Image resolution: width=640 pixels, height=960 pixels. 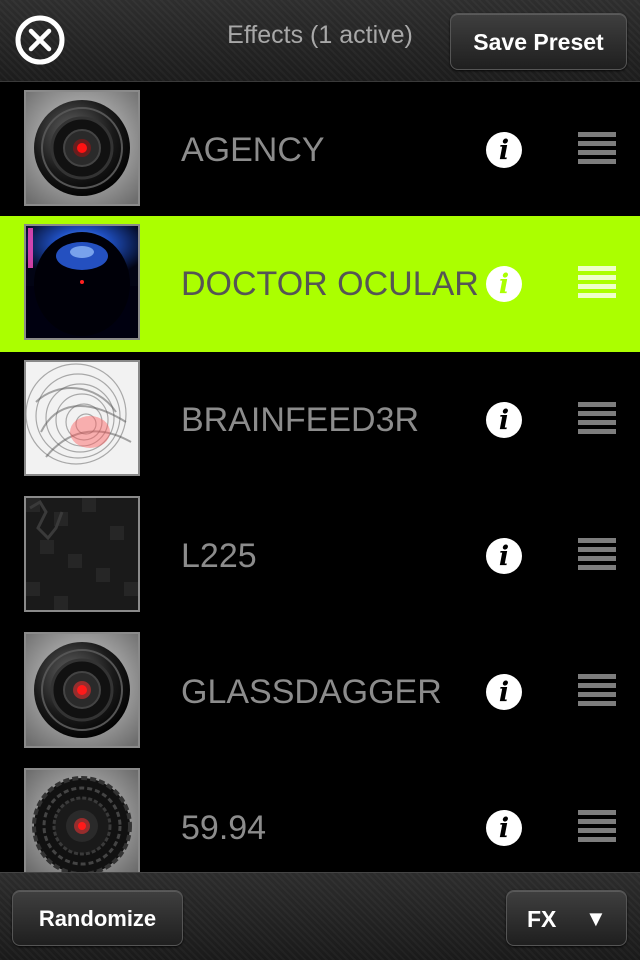 I want to click on effect-name: 59.94, so click(x=224, y=828).